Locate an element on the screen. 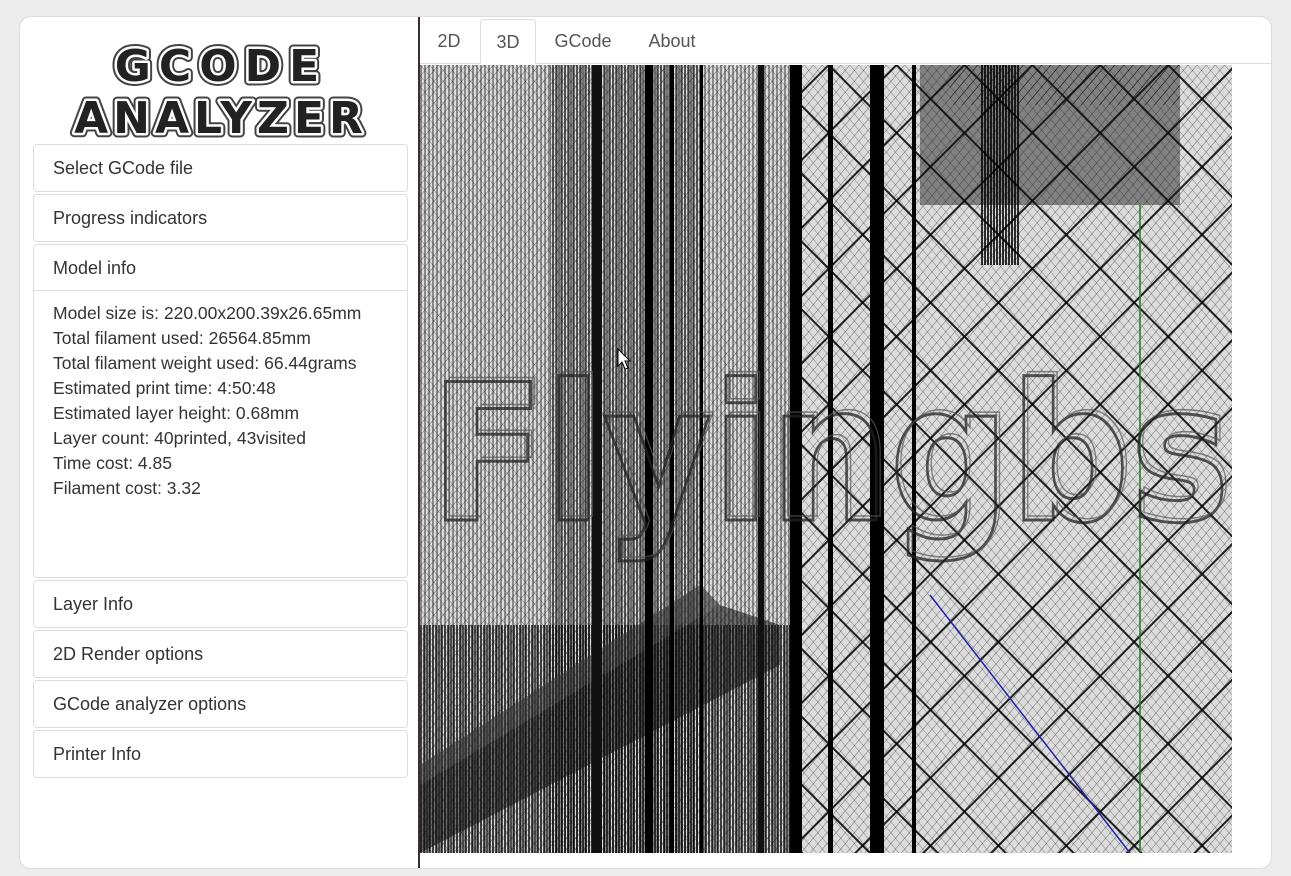  panel-header-select-gcode-file: Select GCode file is located at coordinates (220, 168).